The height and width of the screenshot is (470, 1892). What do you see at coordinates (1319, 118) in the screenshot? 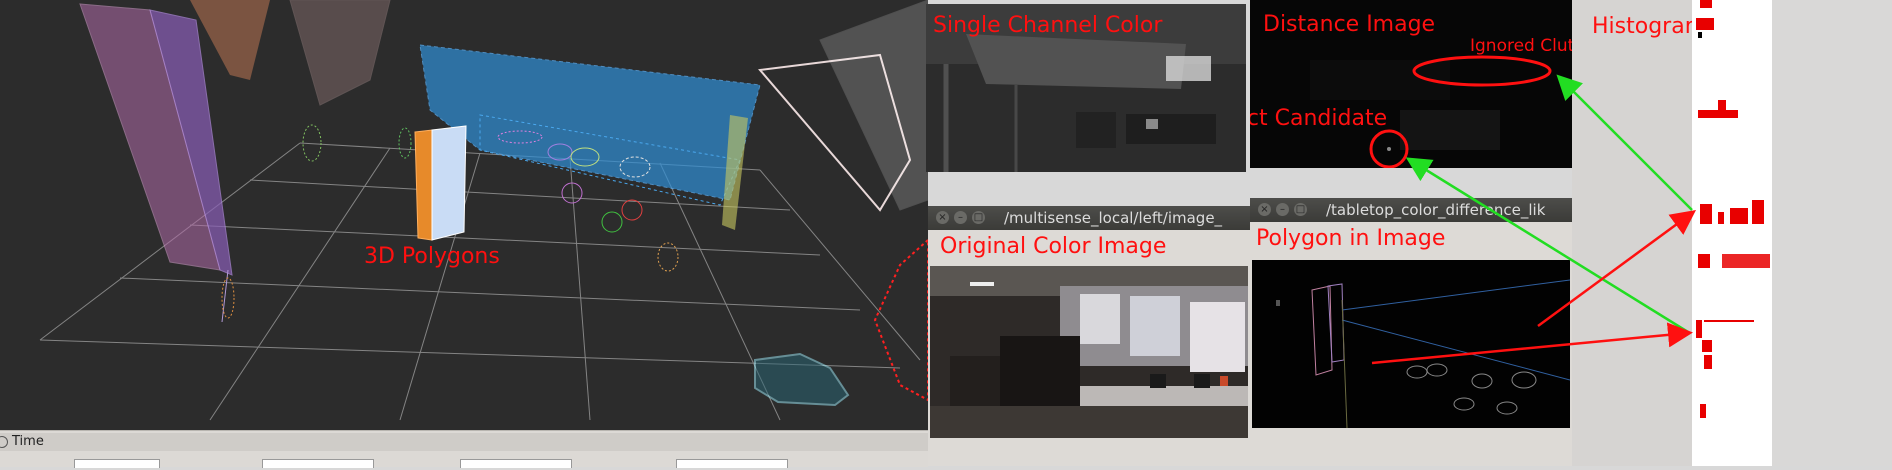
I see `object-candidate-label: Object Candidate` at bounding box center [1319, 118].